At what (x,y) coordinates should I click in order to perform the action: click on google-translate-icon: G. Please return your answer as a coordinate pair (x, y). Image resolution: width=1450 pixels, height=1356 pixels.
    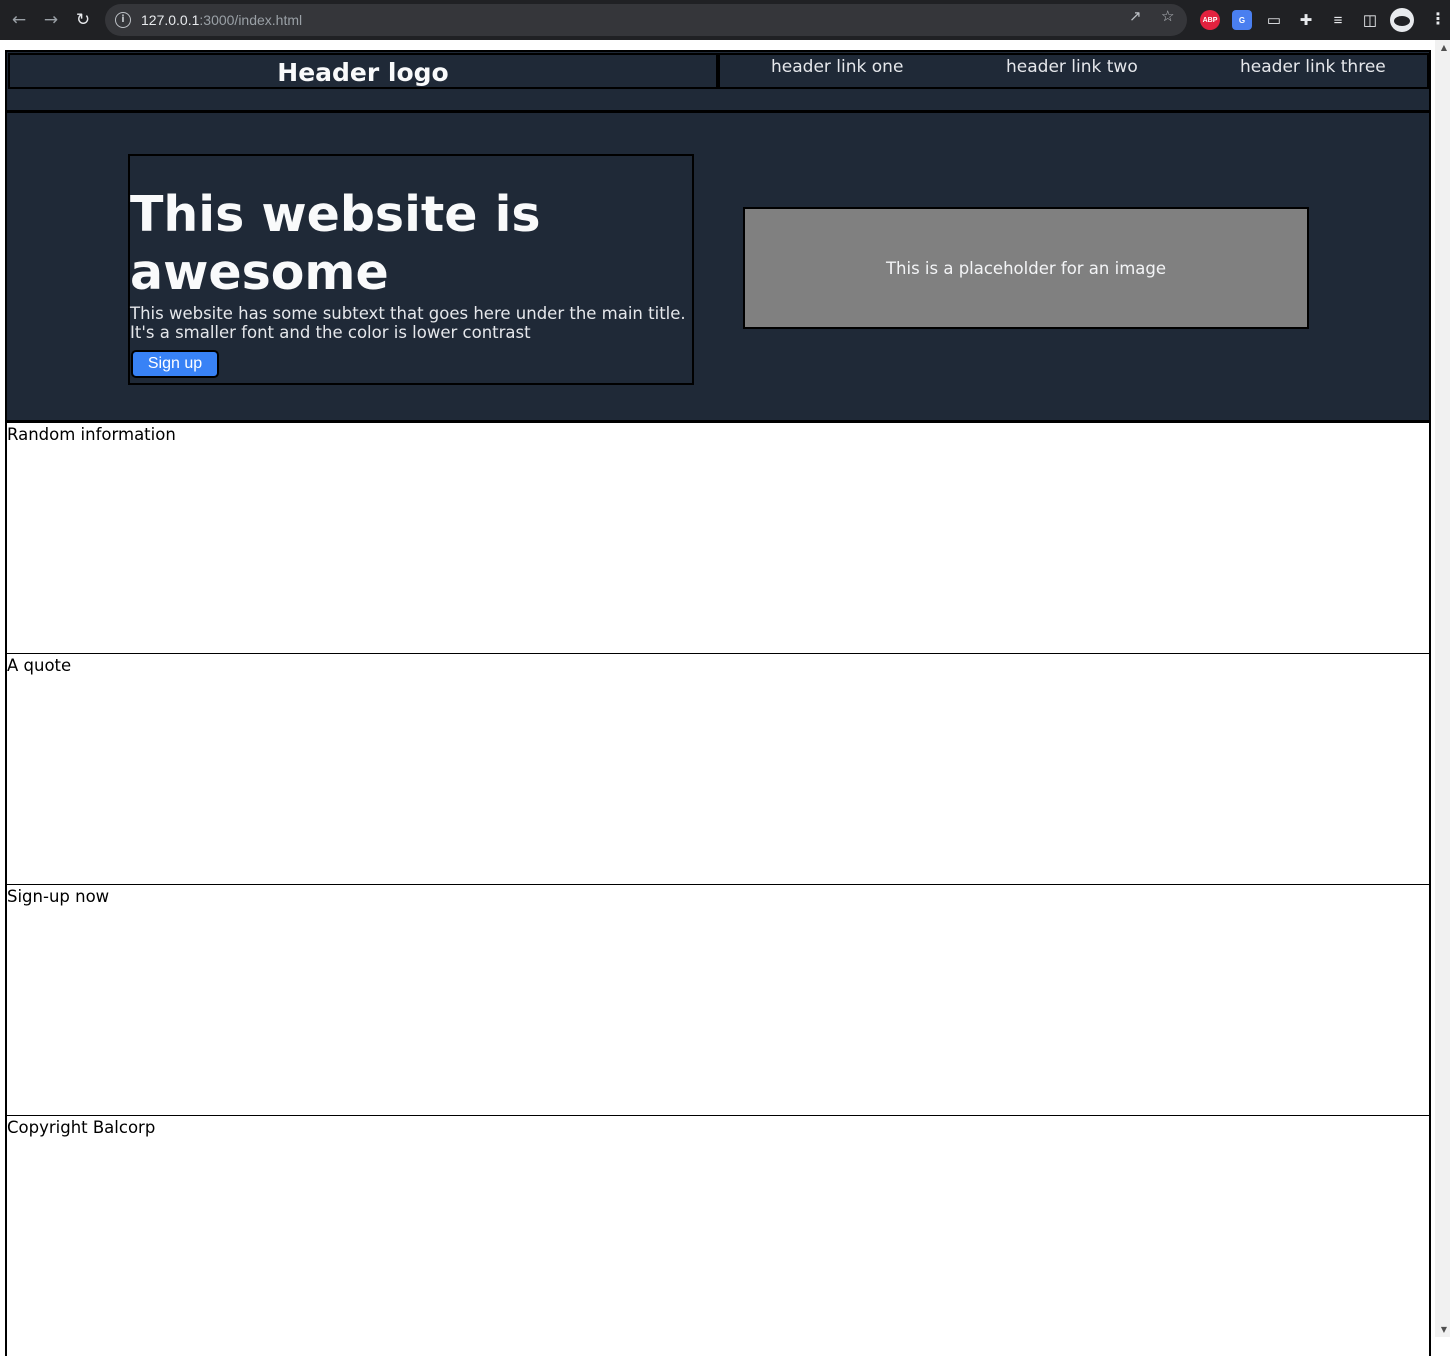
    Looking at the image, I should click on (1242, 20).